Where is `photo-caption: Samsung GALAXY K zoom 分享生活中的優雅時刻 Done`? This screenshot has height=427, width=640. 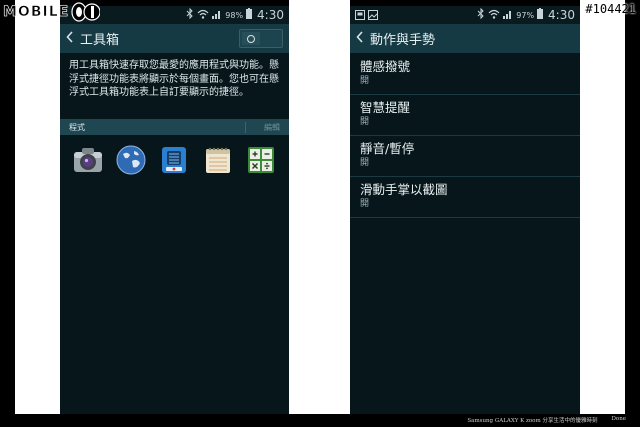 photo-caption: Samsung GALAXY K zoom 分享生活中的優雅時刻 Done is located at coordinates (546, 420).